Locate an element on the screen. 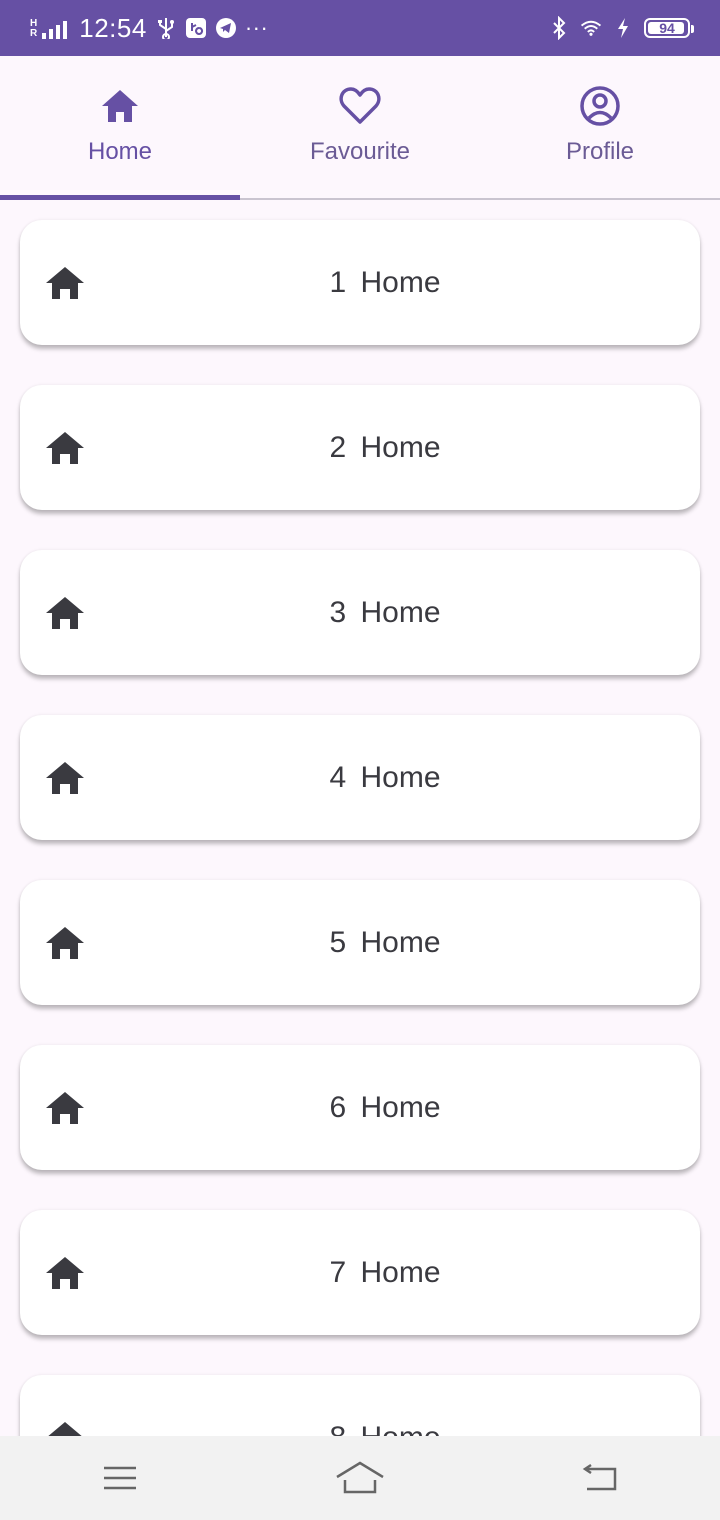  tab-label: Home is located at coordinates (120, 151).